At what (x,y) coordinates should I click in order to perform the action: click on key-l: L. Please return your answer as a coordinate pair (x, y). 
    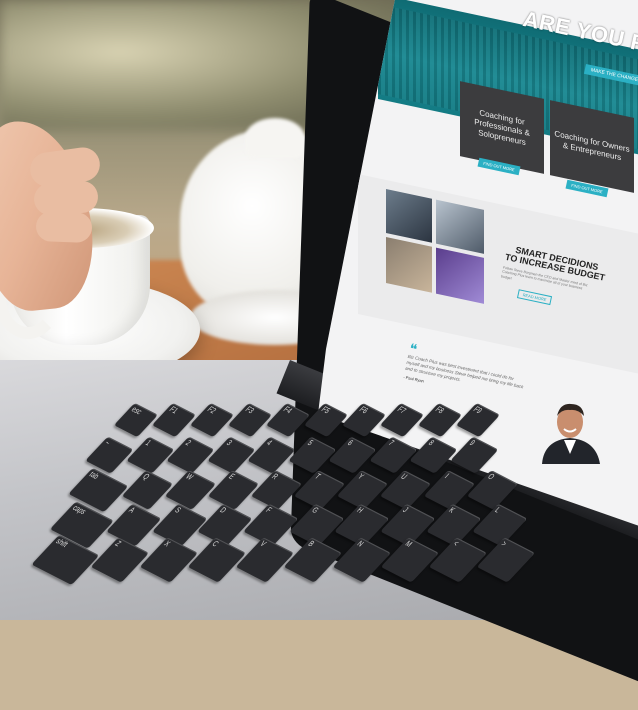
    Looking at the image, I should click on (499, 525).